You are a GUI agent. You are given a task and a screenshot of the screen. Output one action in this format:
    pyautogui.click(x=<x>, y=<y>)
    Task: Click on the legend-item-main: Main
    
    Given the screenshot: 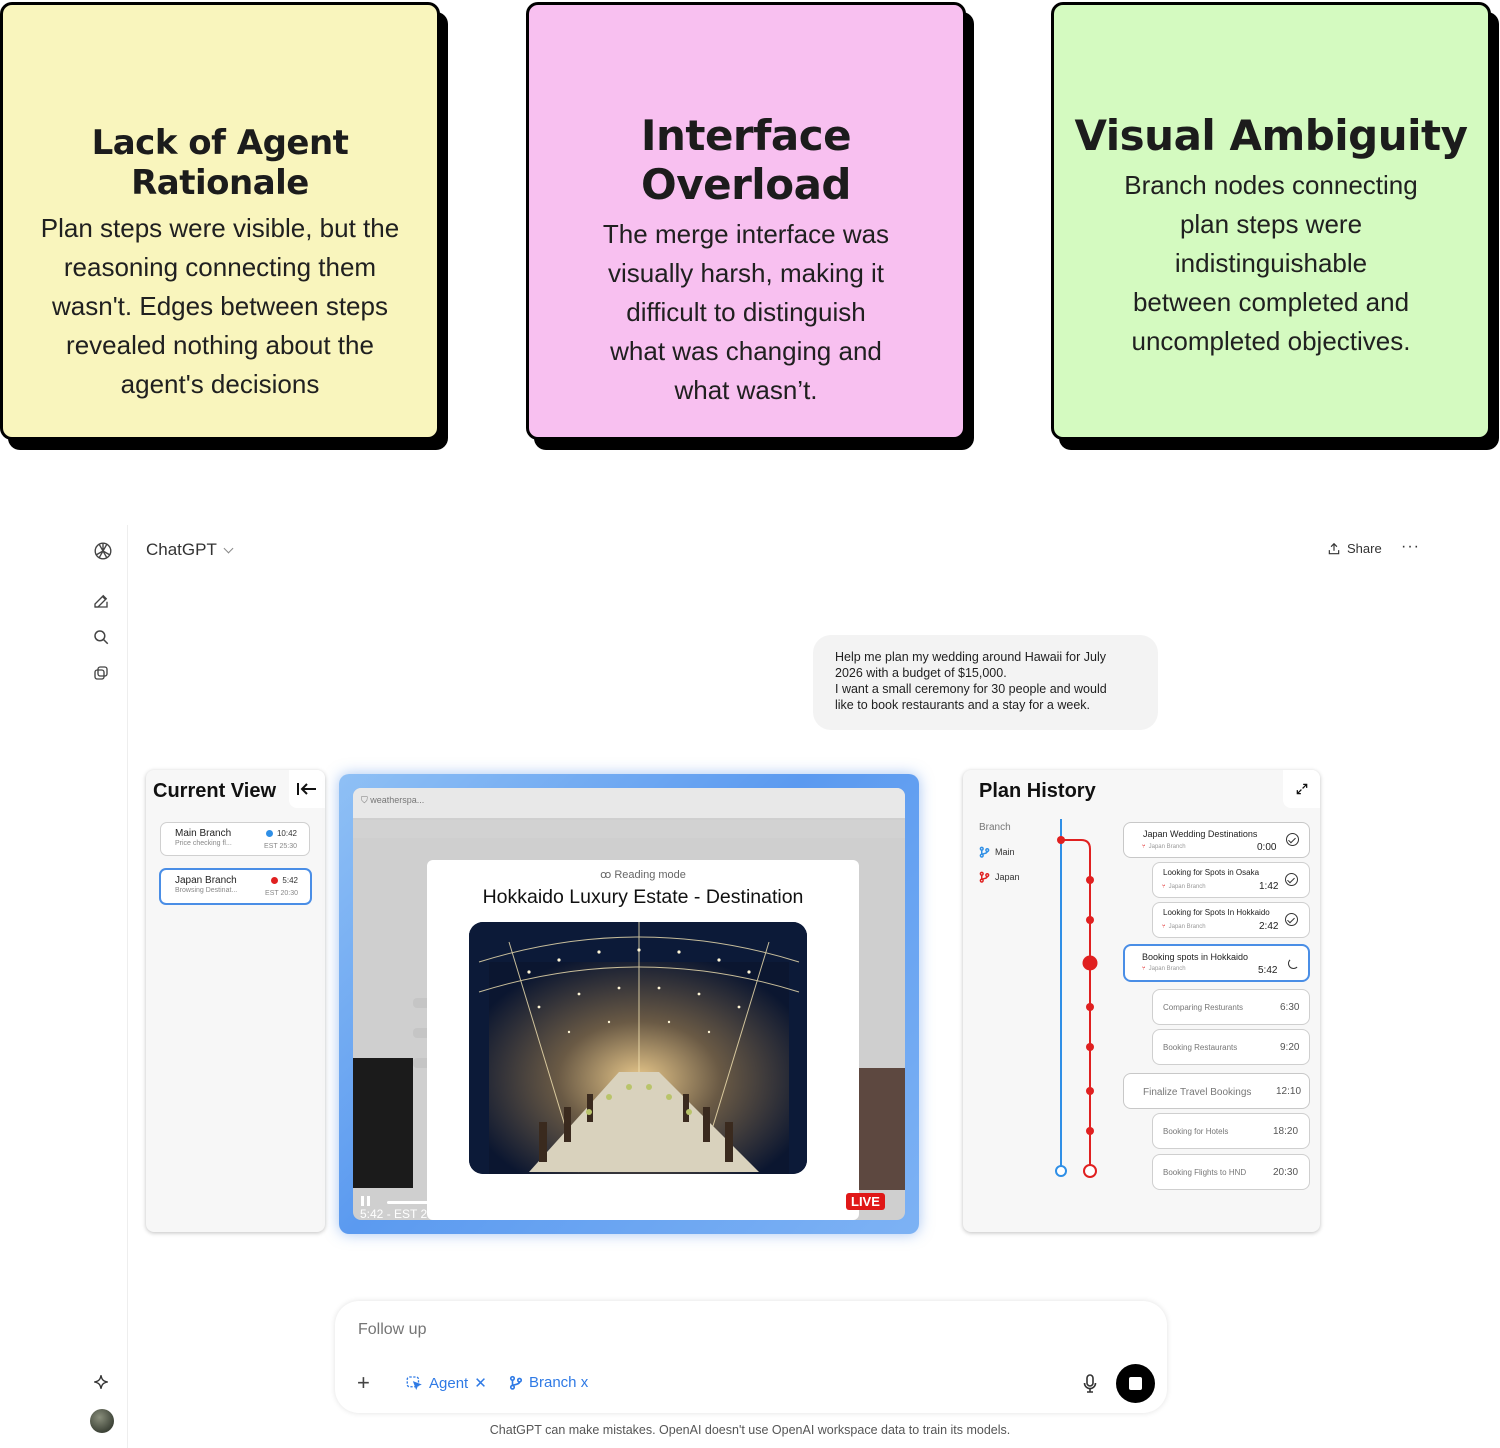 What is the action you would take?
    pyautogui.click(x=997, y=852)
    